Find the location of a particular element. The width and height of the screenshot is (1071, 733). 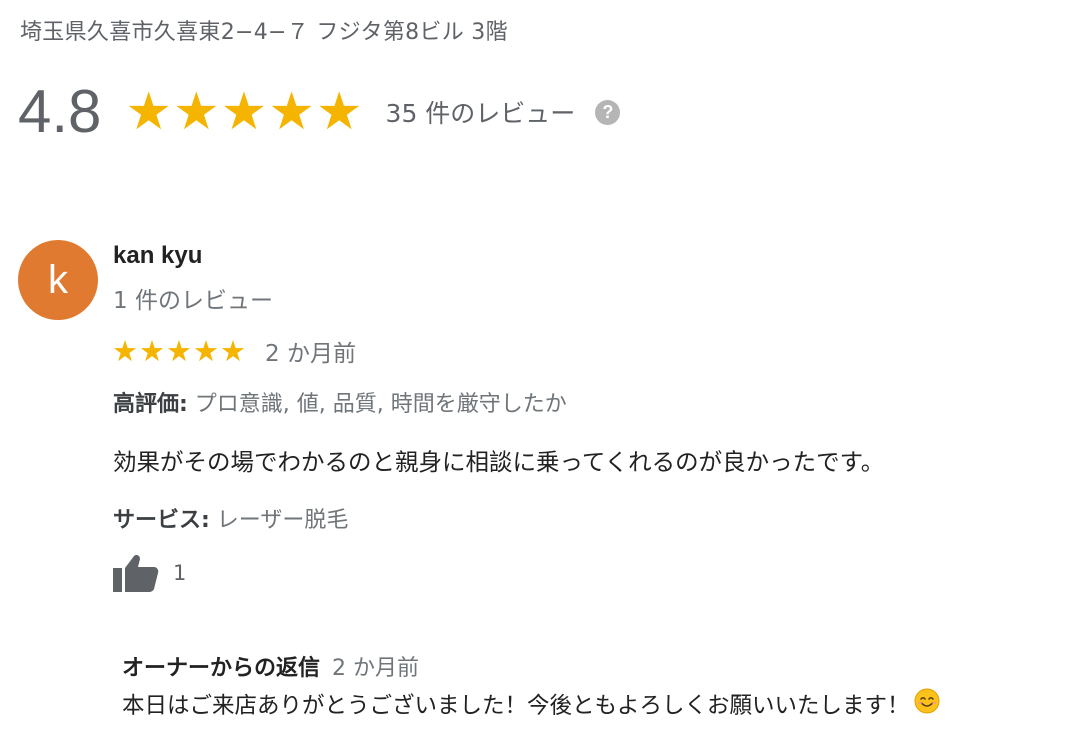

owner-reply-body: 本日はご来店ありがとうございました！今後ともよろしくお願いいたします！ is located at coordinates (531, 704).